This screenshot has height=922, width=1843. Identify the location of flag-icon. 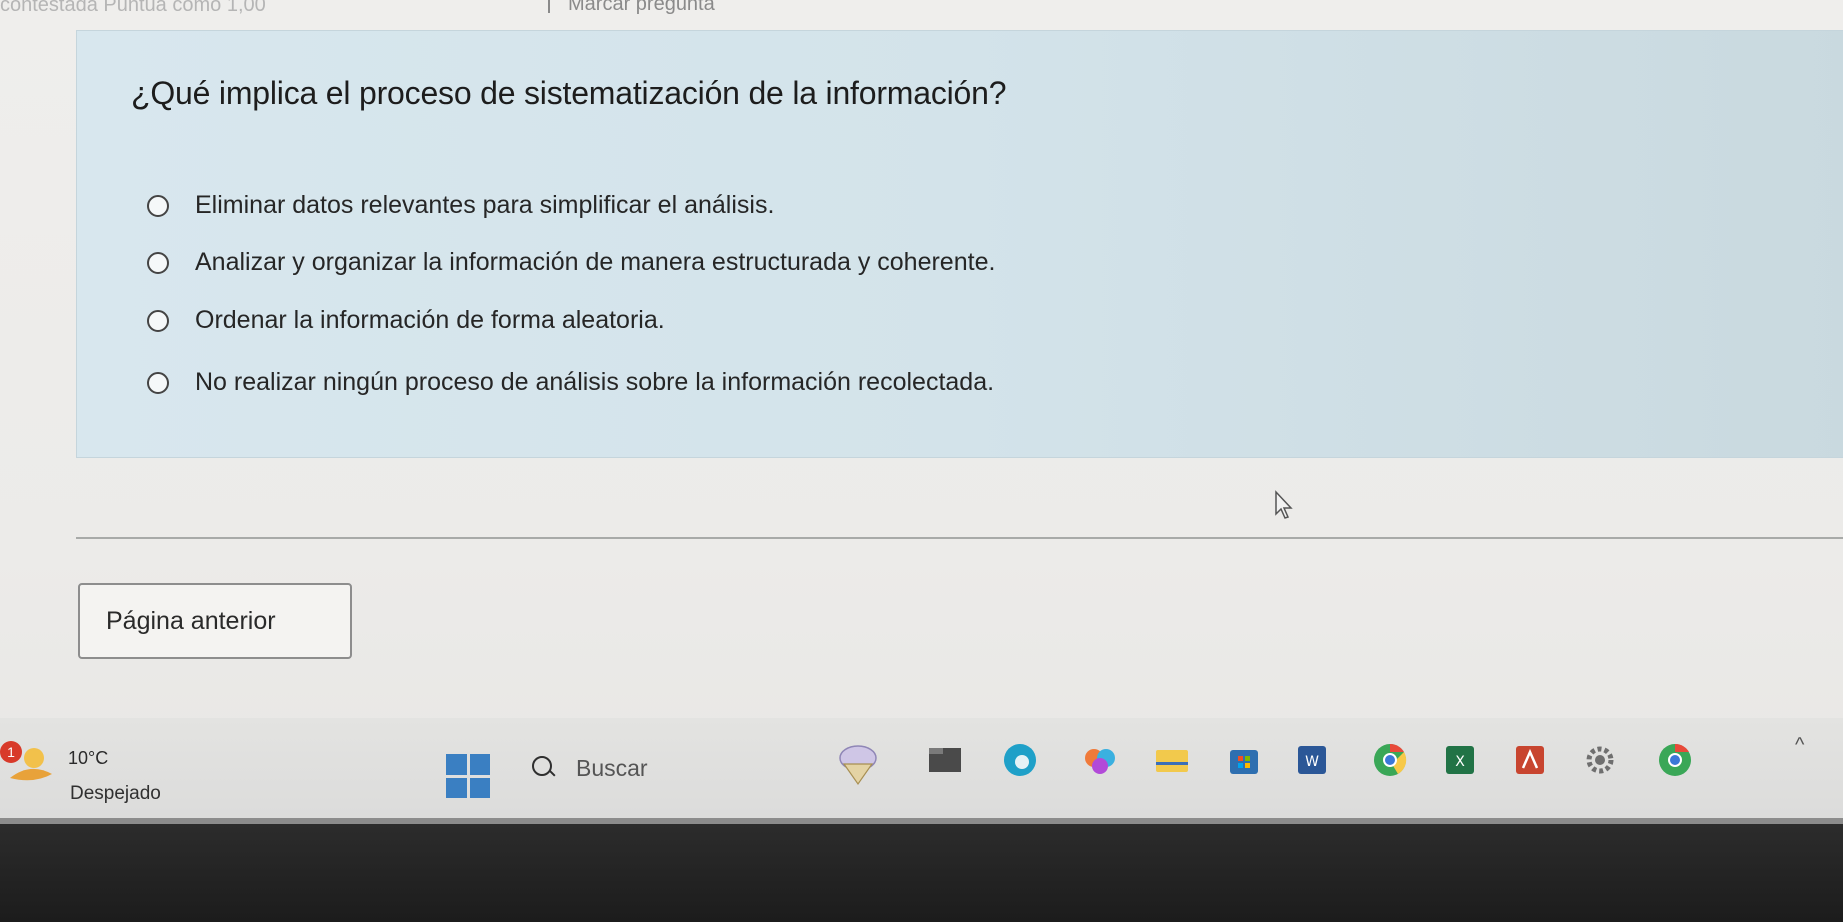
(554, 6).